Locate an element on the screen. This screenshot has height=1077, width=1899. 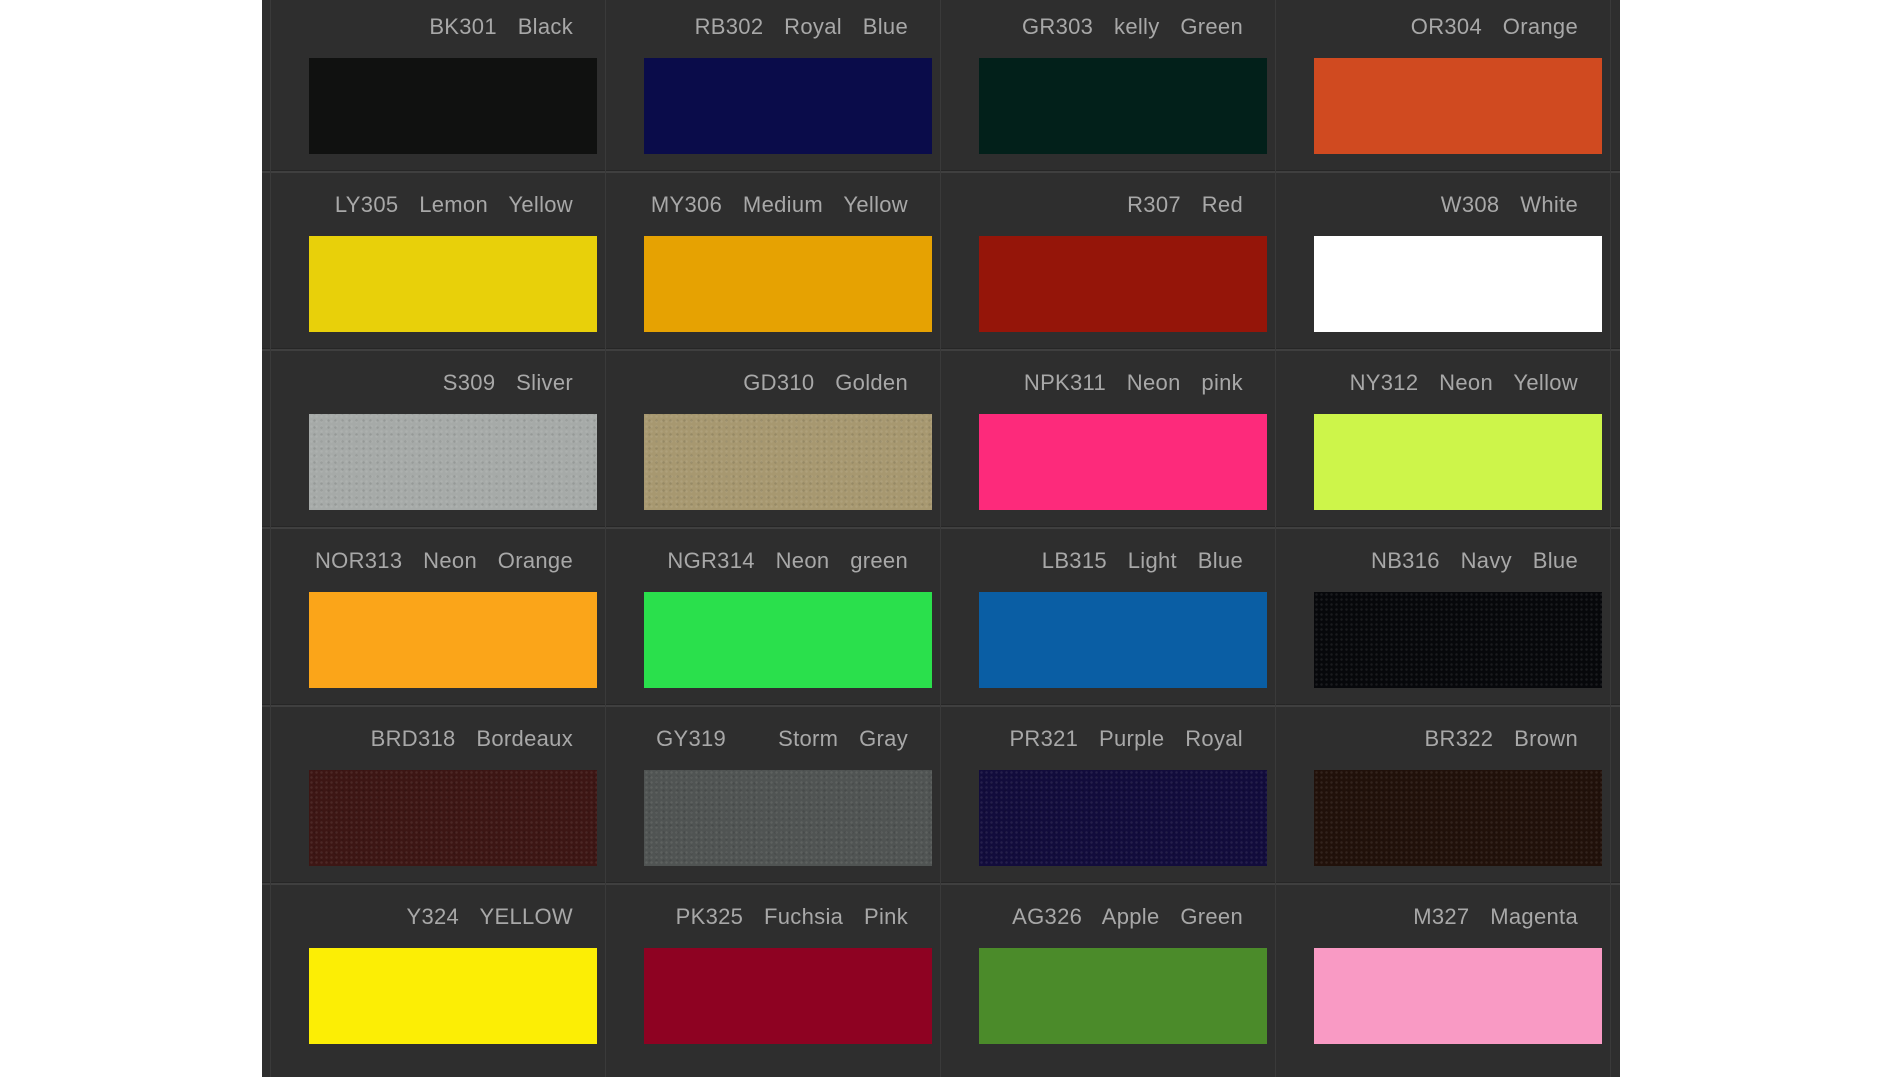
swatch-label: GY319 Storm Gray is located at coordinates (782, 738).